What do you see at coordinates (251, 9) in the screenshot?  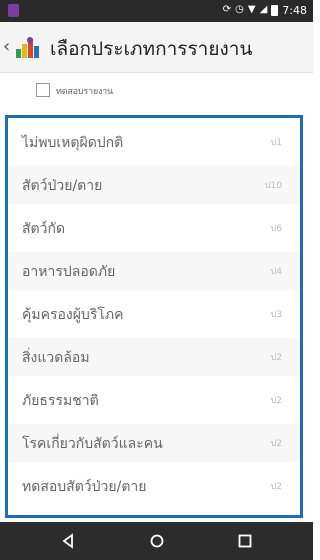 I see `wifi-icon: ▼` at bounding box center [251, 9].